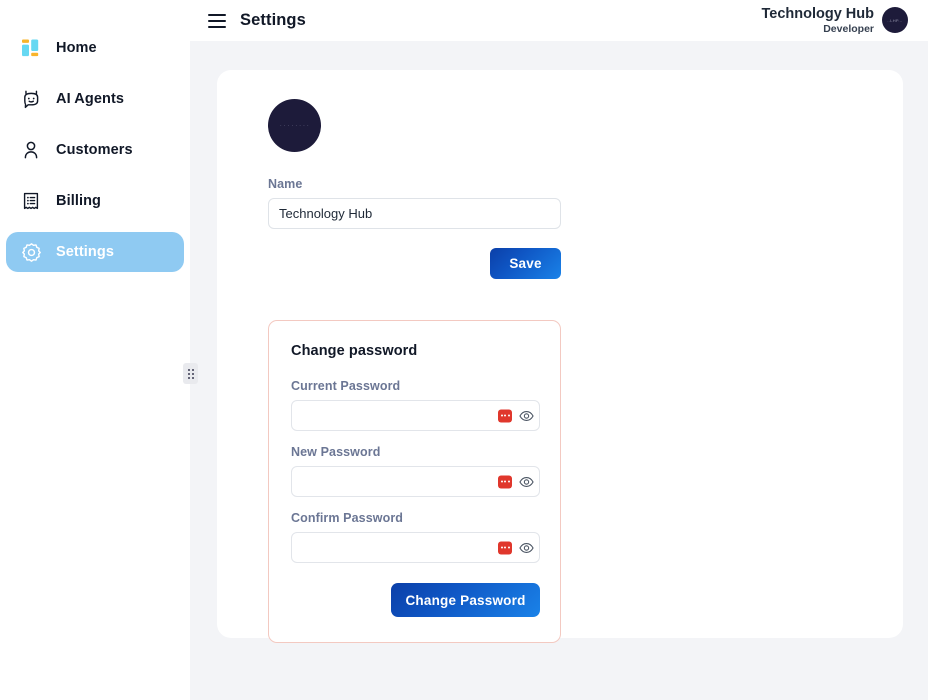  I want to click on sidebar-item-label: Billing, so click(78, 201).